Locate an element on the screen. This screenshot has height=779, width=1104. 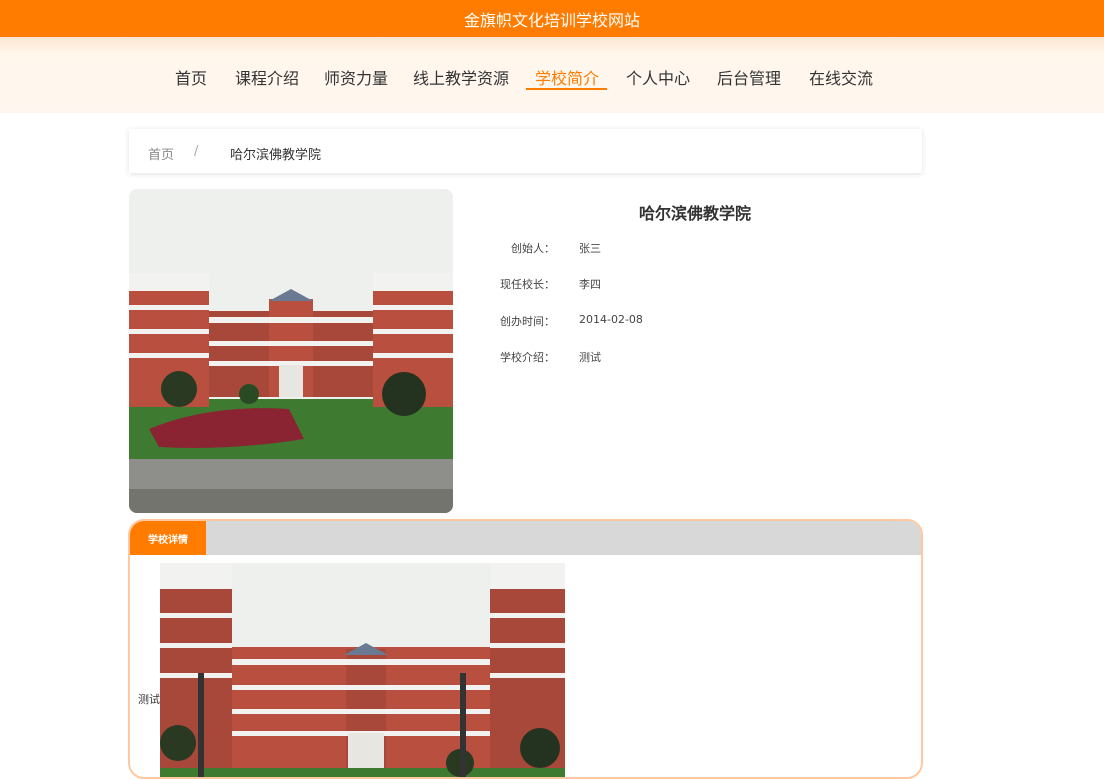
breadcrumb: 首页 / 哈尔滨佛教学院 is located at coordinates (525, 151).